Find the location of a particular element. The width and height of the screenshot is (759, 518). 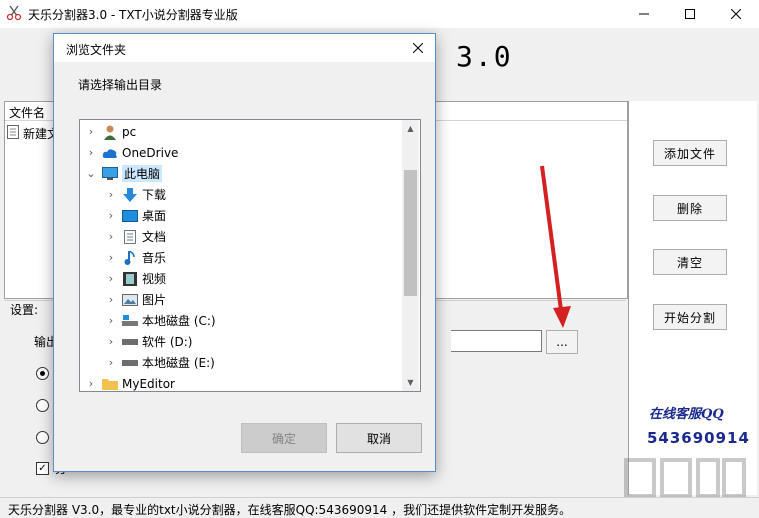

title-bar: 天乐分割器3.0 - TXT小说分割器专业版 is located at coordinates (379, 14).